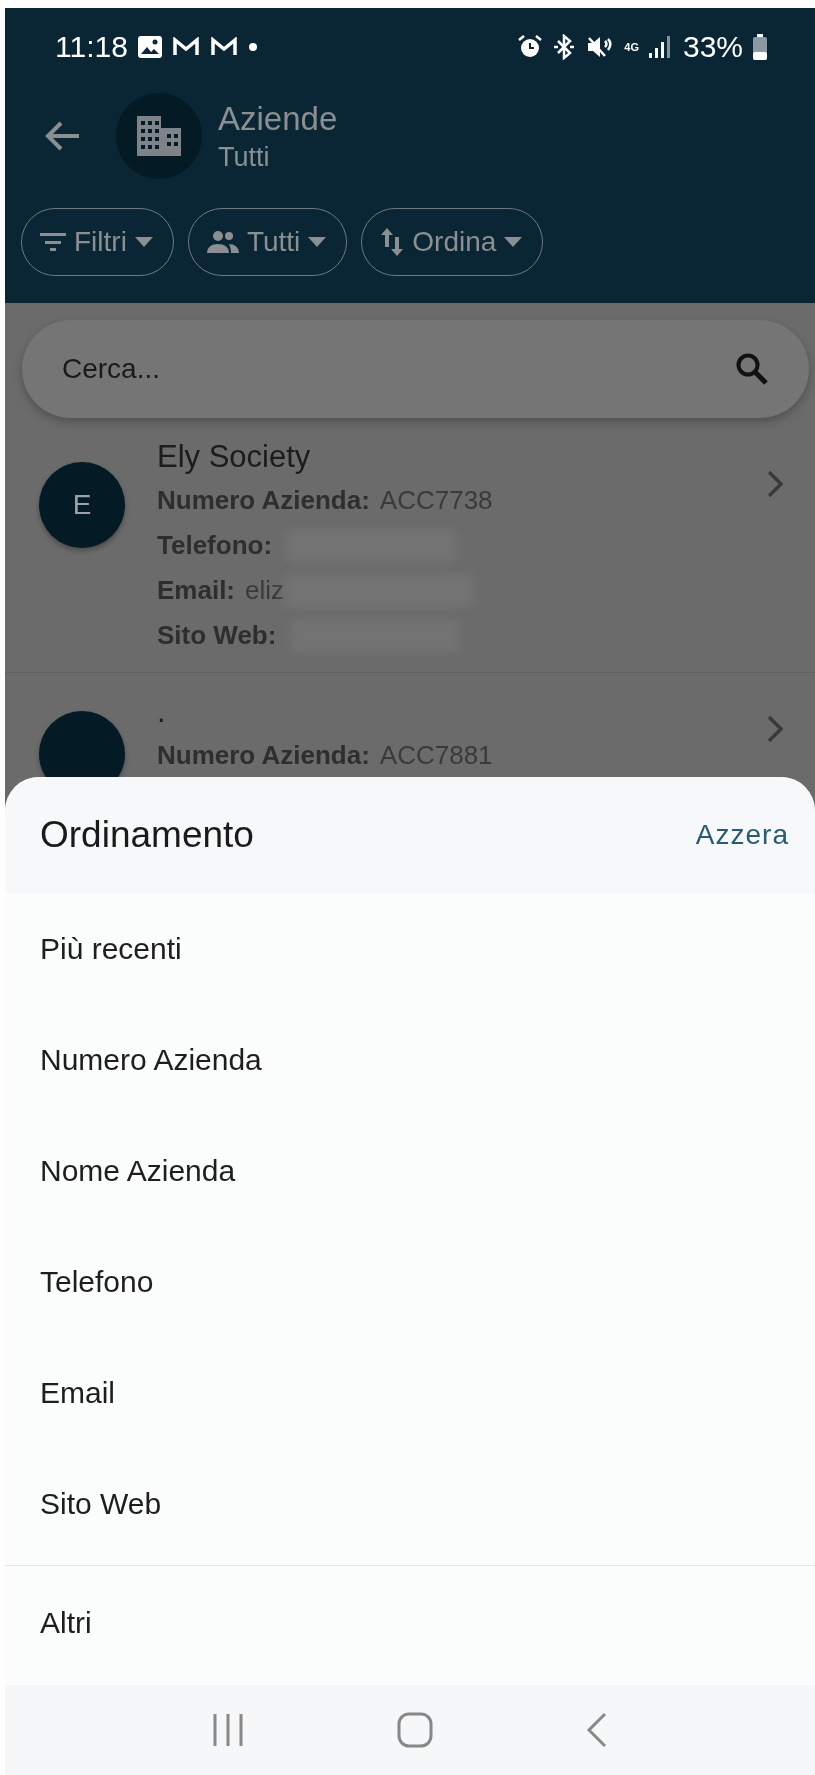 The height and width of the screenshot is (1775, 815). Describe the element at coordinates (752, 369) in the screenshot. I see `search-icon` at that location.